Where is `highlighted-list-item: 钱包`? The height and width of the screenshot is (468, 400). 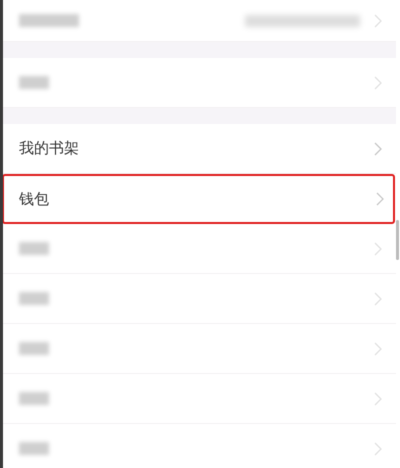 highlighted-list-item: 钱包 is located at coordinates (199, 199).